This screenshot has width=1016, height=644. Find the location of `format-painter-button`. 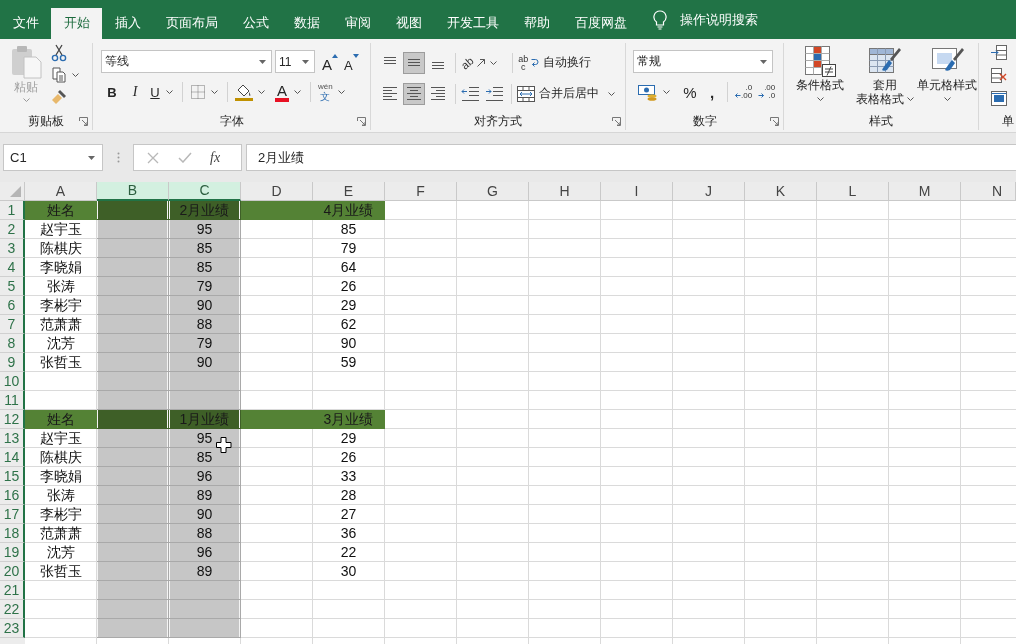

format-painter-button is located at coordinates (59, 97).